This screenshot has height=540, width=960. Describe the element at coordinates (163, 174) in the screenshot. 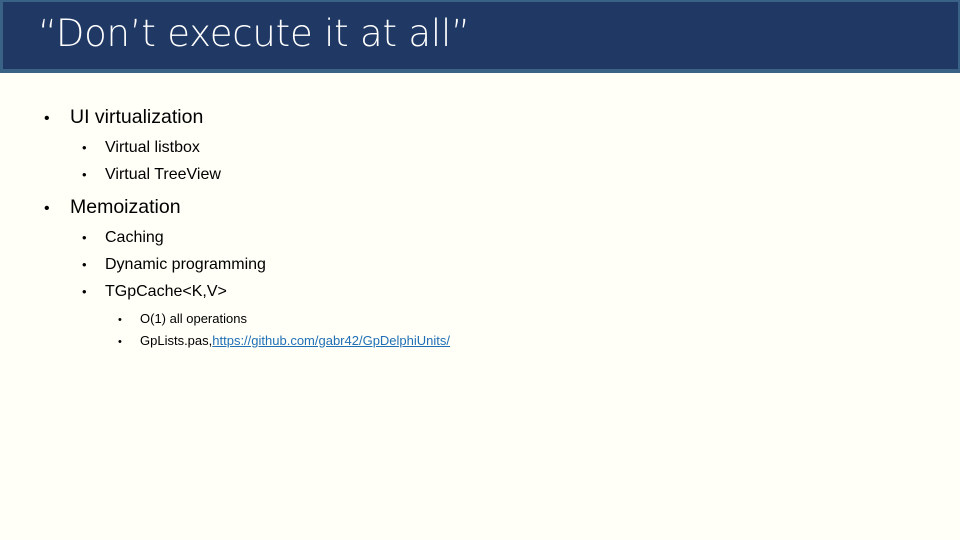

I see `bullet-label: Virtual TreeView` at that location.